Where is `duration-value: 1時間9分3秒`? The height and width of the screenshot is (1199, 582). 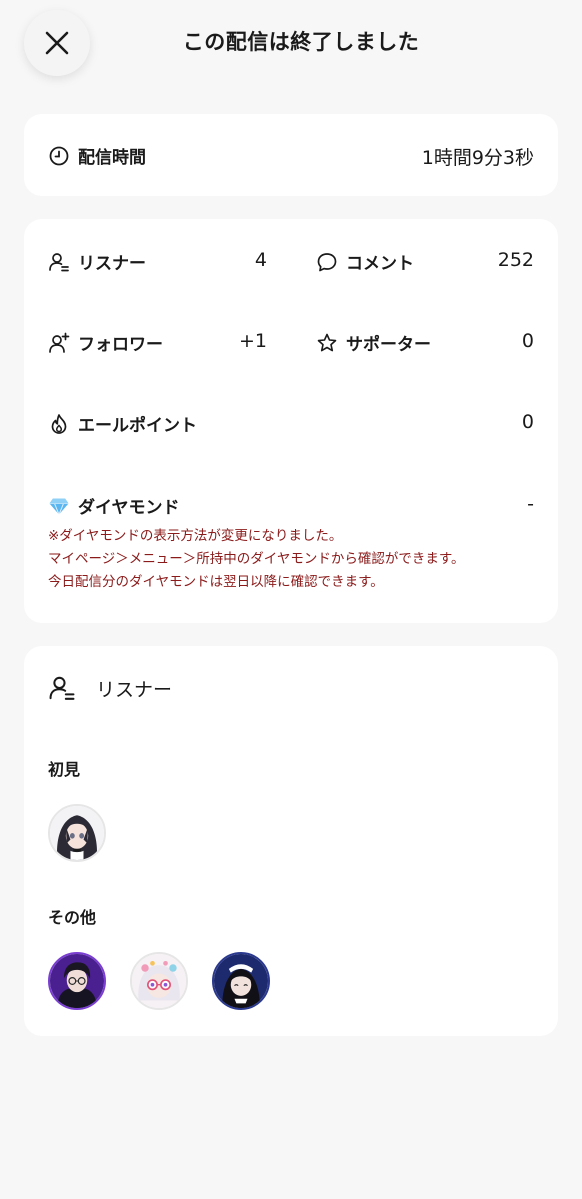
duration-value: 1時間9分3秒 is located at coordinates (477, 158).